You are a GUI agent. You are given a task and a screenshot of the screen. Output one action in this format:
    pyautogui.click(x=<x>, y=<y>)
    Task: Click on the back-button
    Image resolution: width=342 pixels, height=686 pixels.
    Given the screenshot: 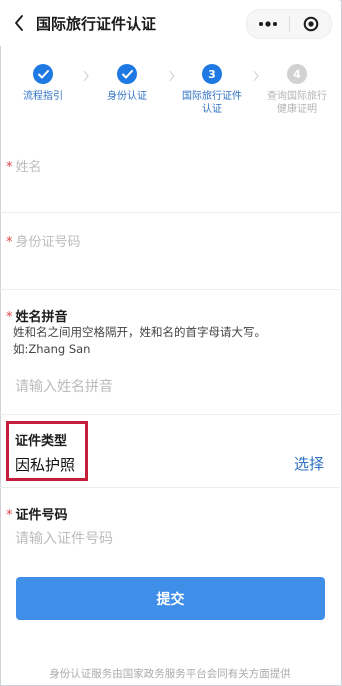 What is the action you would take?
    pyautogui.click(x=19, y=23)
    